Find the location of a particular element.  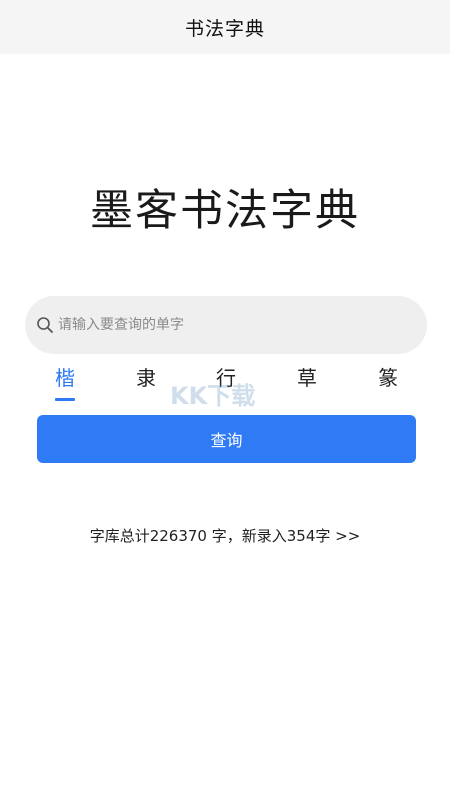

tab-zhuan: 篆 is located at coordinates (388, 376).